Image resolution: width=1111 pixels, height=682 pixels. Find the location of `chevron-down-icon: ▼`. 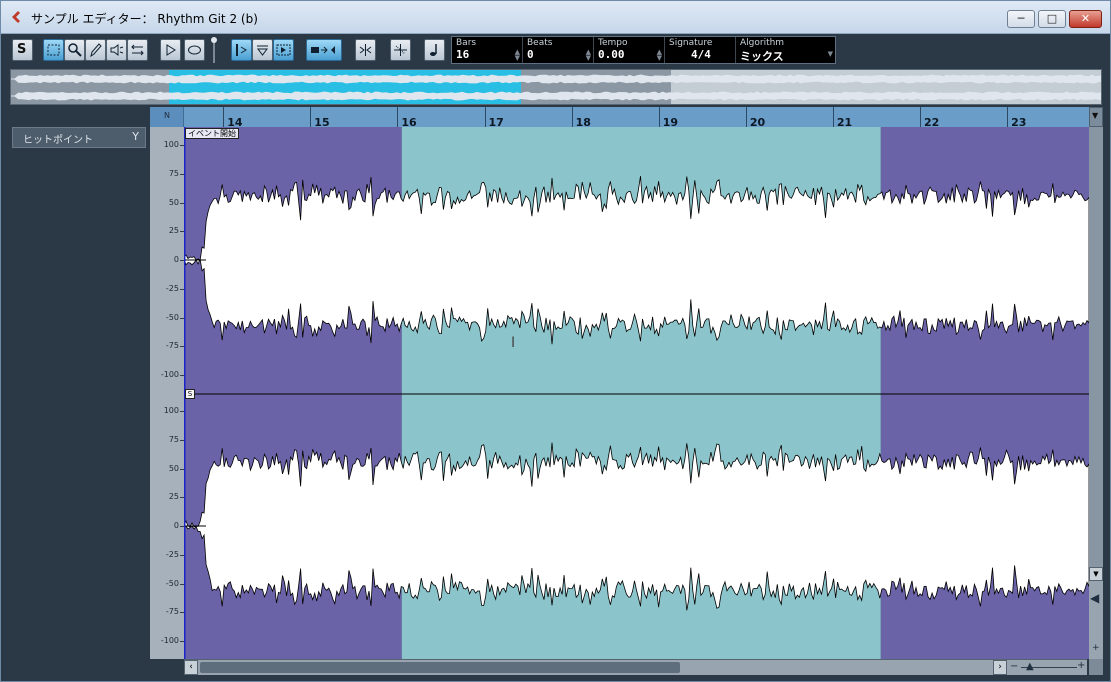

chevron-down-icon: ▼ is located at coordinates (1095, 115).